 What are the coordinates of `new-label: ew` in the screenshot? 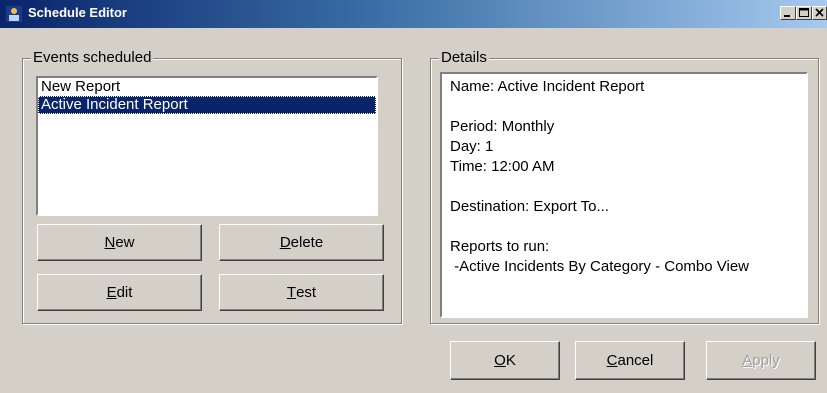 It's located at (125, 242).